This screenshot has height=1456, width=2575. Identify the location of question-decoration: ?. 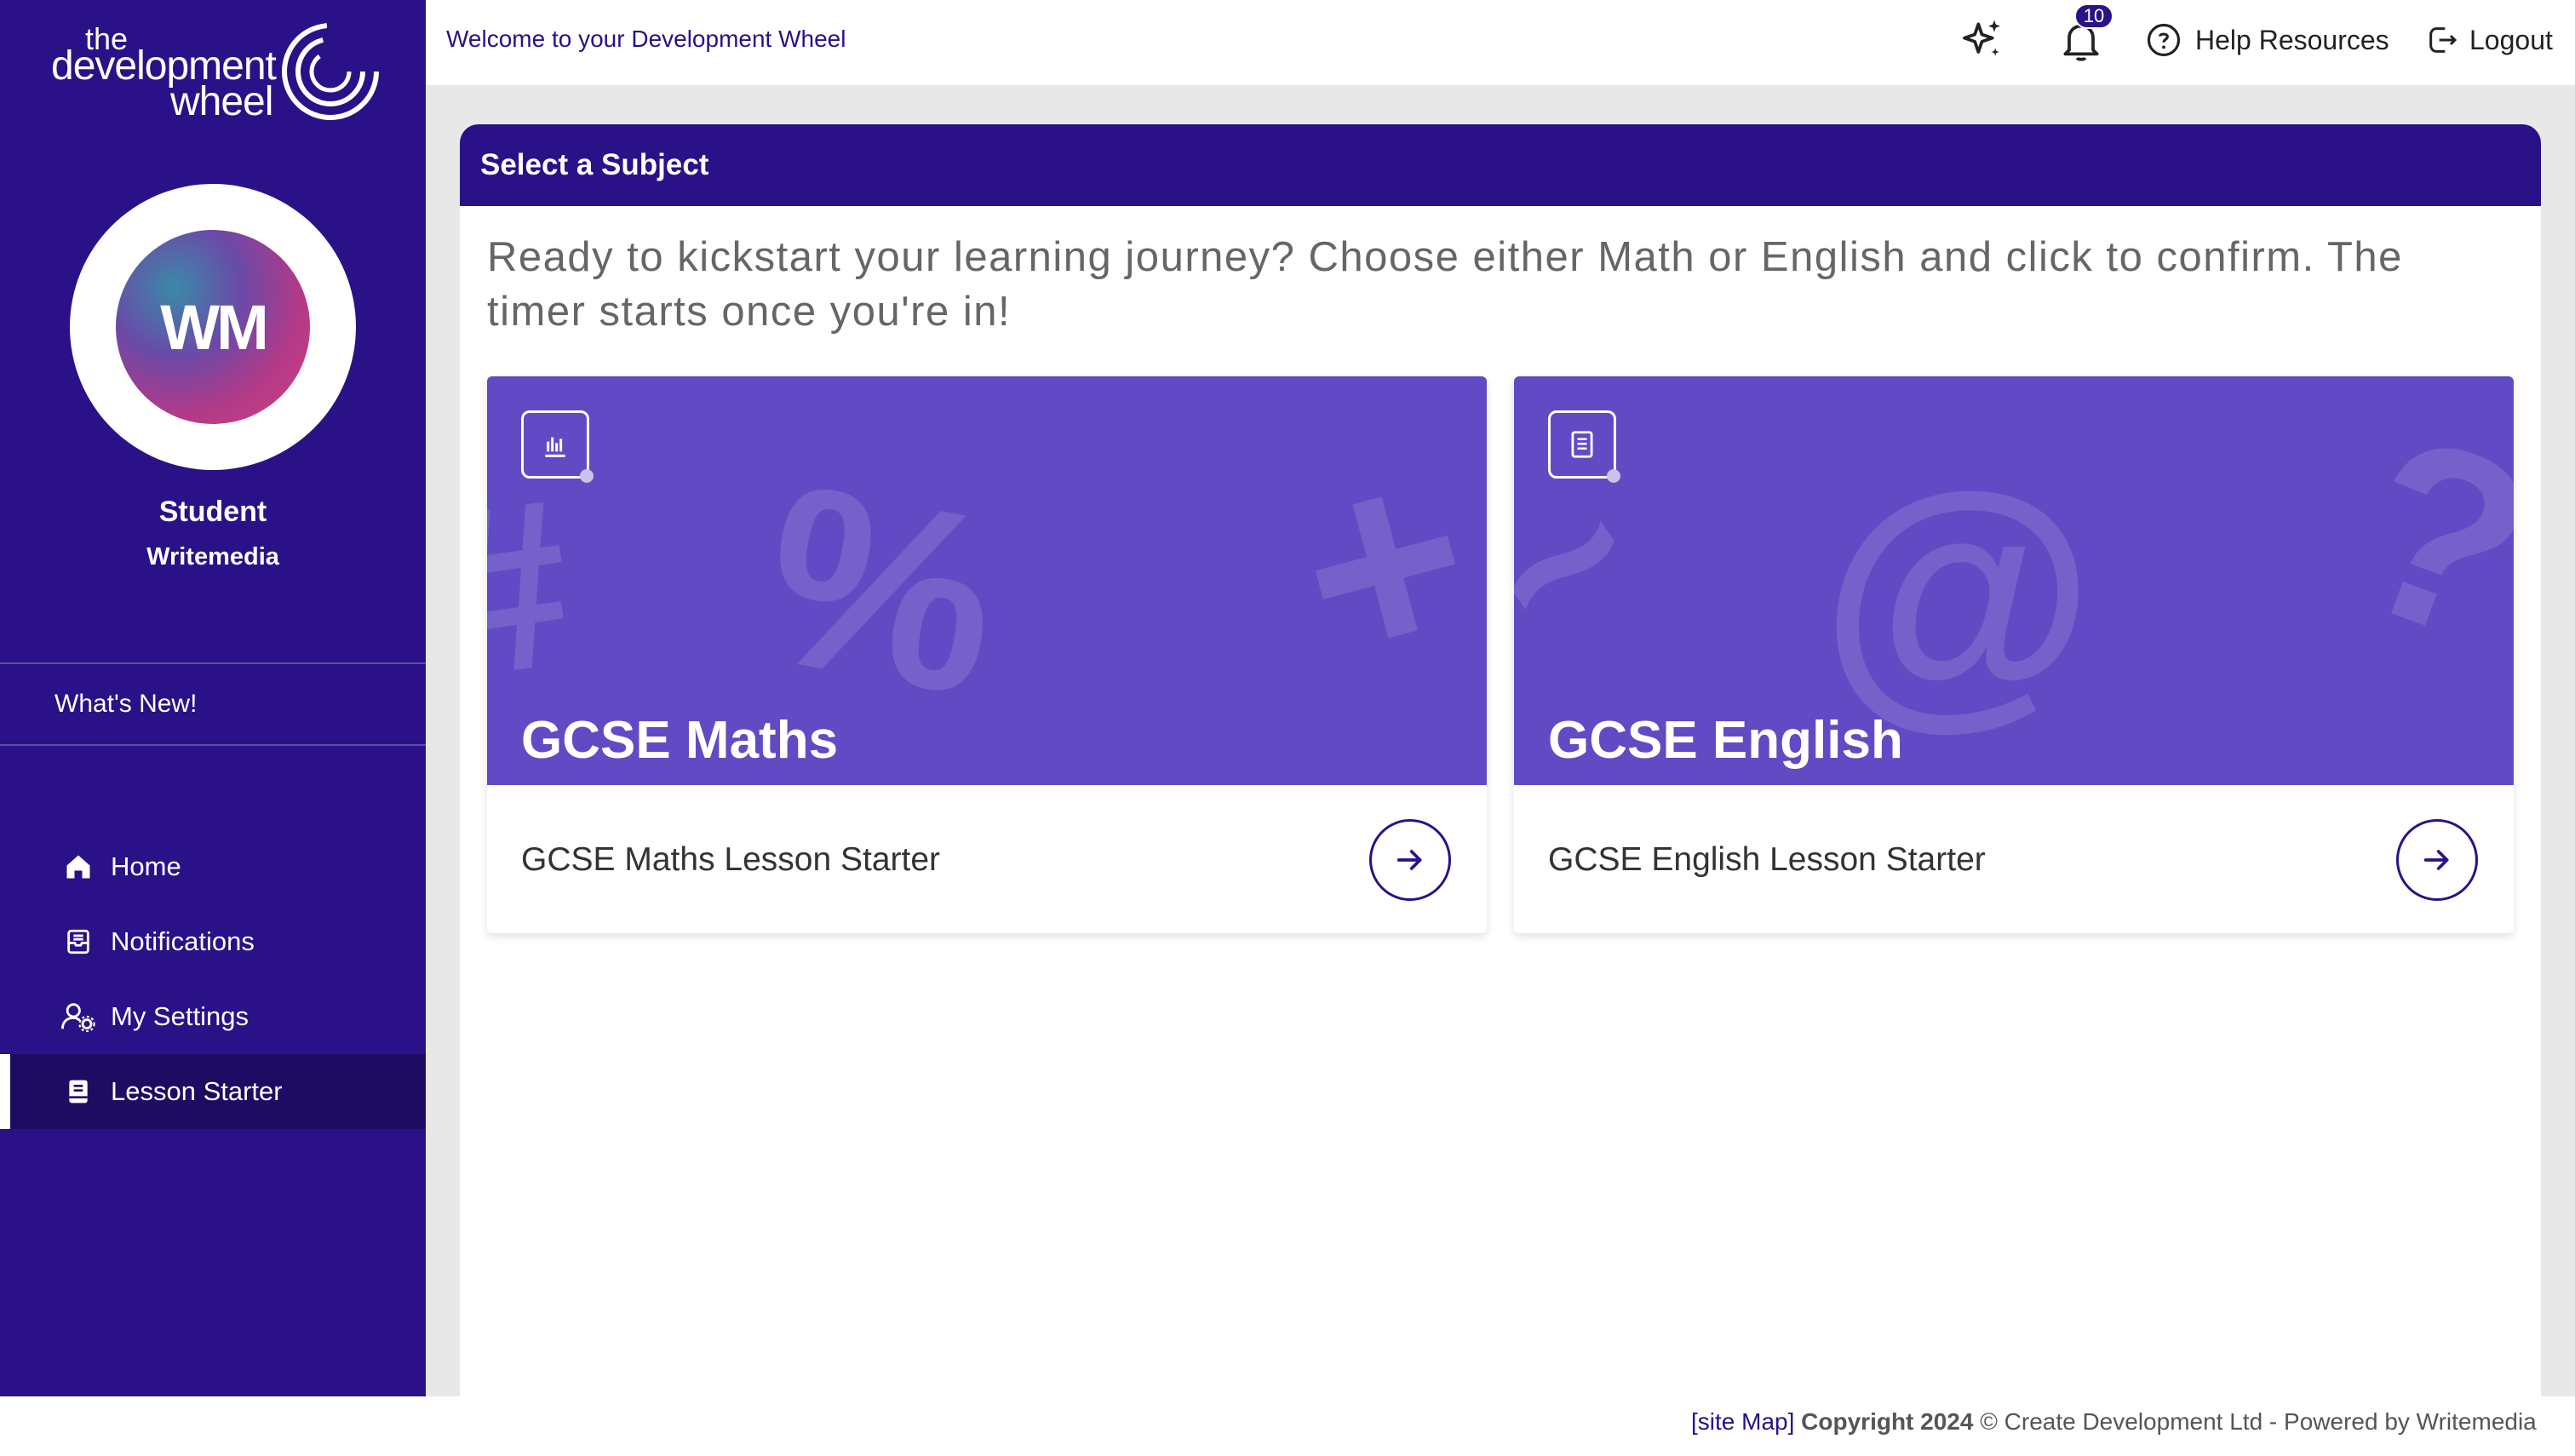
(2417, 538).